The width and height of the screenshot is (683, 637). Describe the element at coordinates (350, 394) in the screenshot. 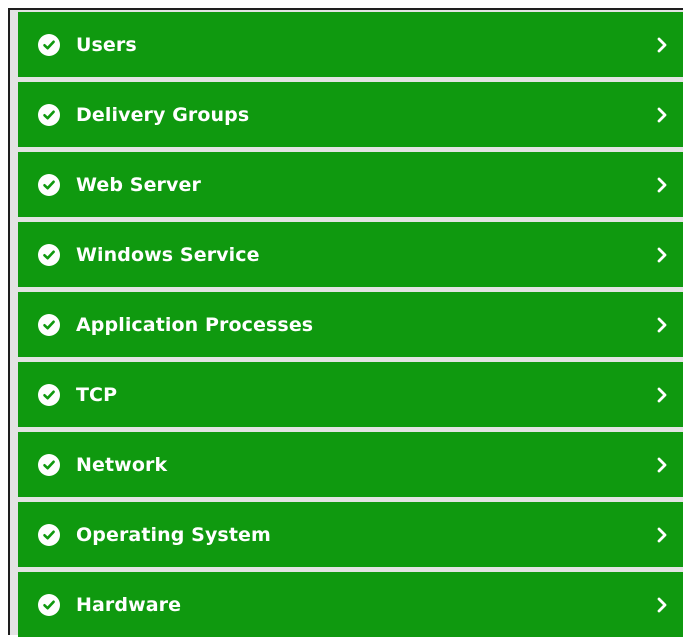

I see `category-row-tcp: TCP` at that location.